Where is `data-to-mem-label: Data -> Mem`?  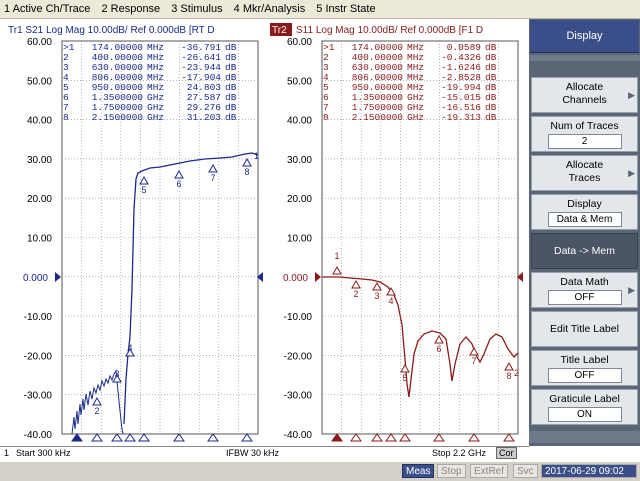
data-to-mem-label: Data -> Mem is located at coordinates (584, 251).